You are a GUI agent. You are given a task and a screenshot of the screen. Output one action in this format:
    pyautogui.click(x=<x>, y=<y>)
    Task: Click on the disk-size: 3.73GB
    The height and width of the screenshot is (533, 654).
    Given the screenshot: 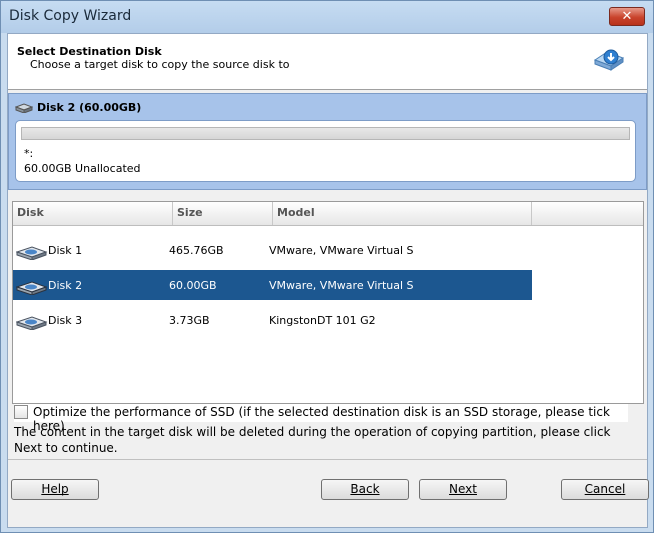 What is the action you would take?
    pyautogui.click(x=189, y=320)
    